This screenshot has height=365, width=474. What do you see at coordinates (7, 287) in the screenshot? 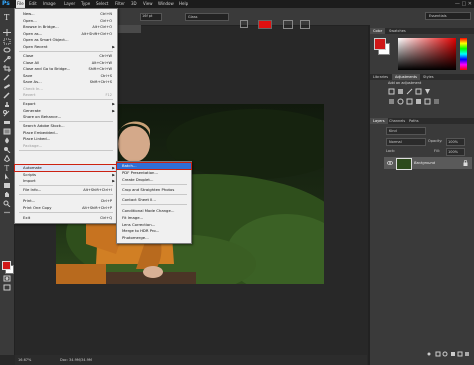
I see `screen-mode-icon` at bounding box center [7, 287].